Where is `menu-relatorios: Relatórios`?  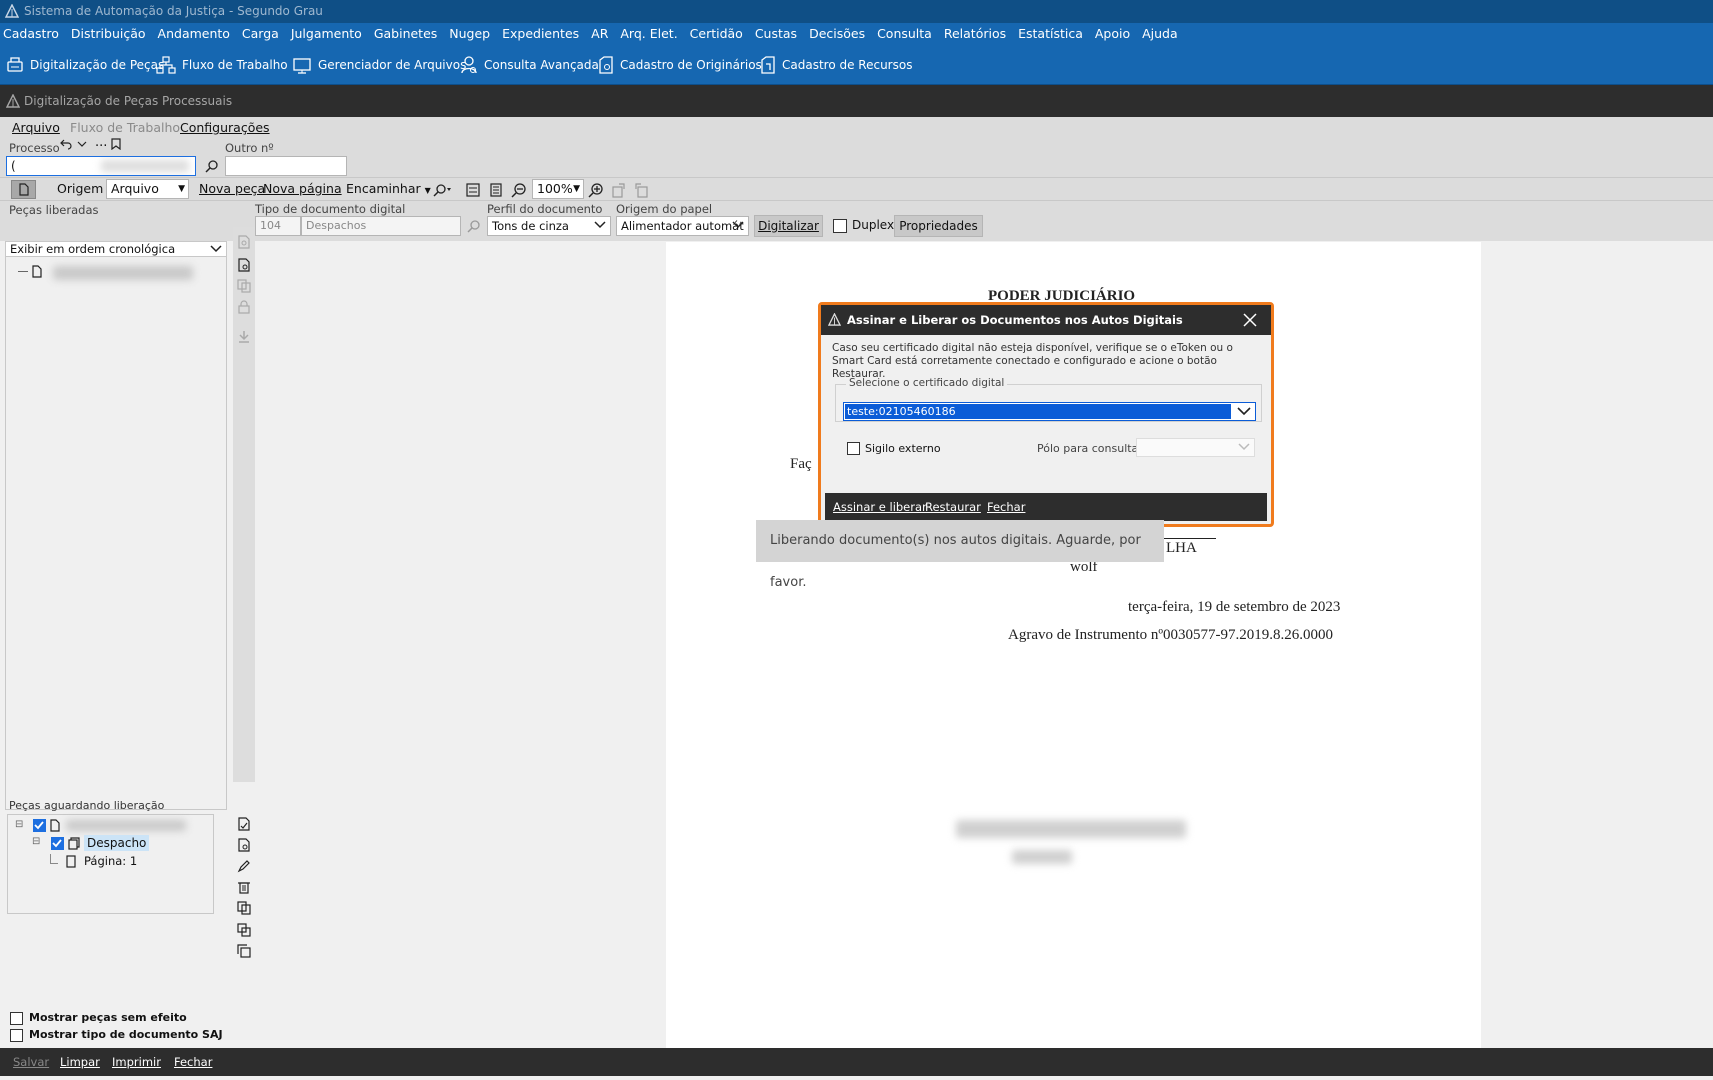
menu-relatorios: Relatórios is located at coordinates (975, 33).